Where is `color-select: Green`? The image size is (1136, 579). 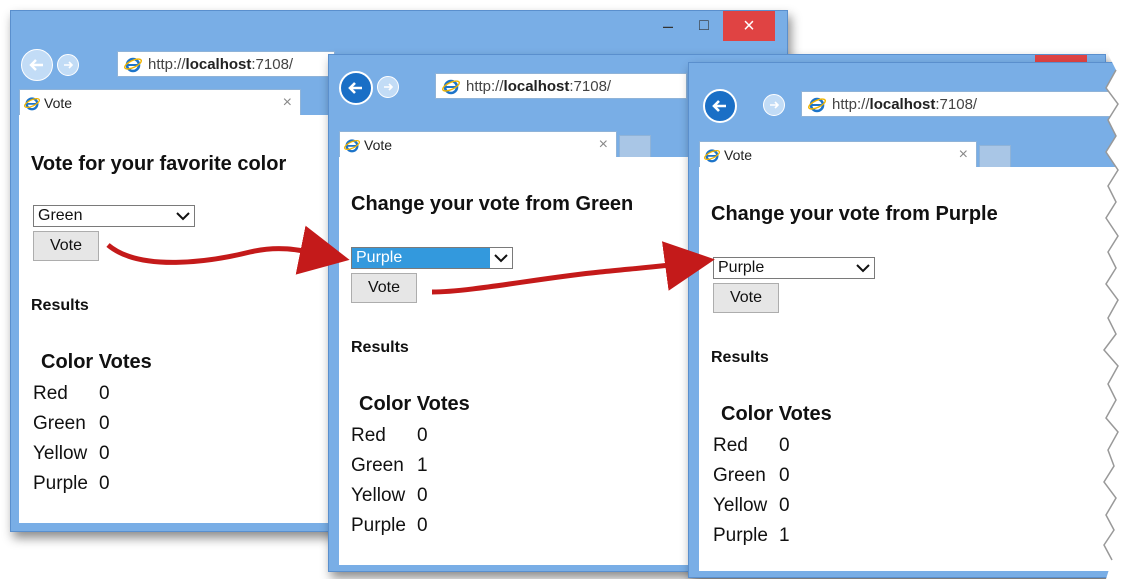 color-select: Green is located at coordinates (114, 216).